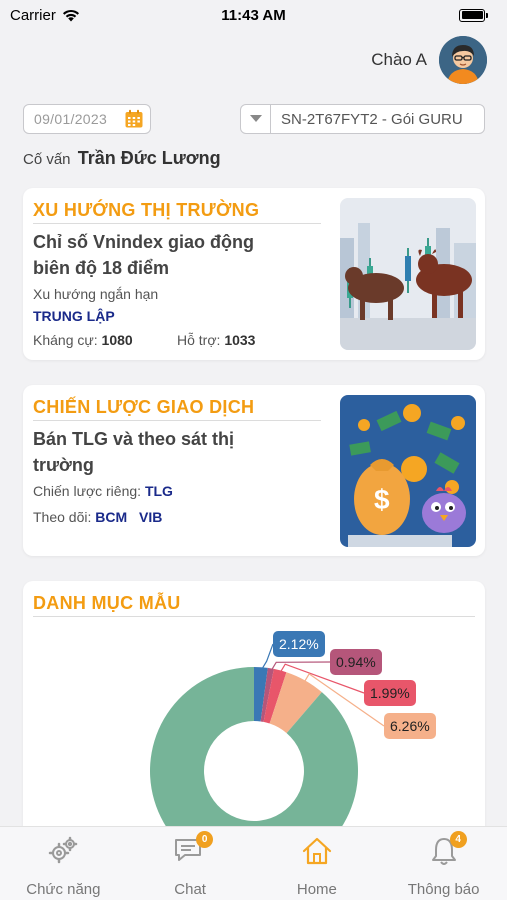 The width and height of the screenshot is (507, 900). Describe the element at coordinates (96, 294) in the screenshot. I see `trend-subtitle: Xu hướng ngắn hạn` at that location.